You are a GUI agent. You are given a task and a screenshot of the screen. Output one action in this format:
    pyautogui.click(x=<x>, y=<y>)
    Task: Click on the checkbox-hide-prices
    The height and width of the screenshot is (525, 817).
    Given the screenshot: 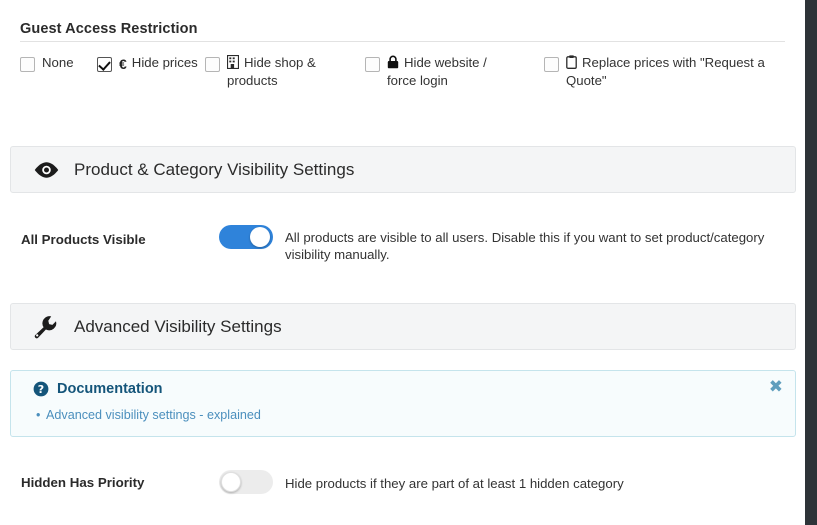 What is the action you would take?
    pyautogui.click(x=104, y=64)
    